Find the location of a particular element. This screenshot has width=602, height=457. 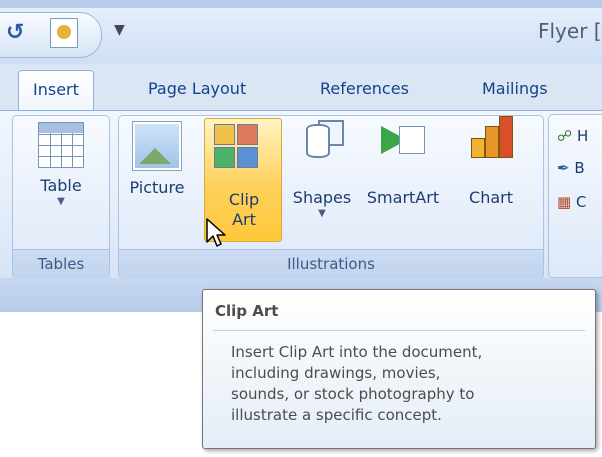

bookmark-icon: ✒ is located at coordinates (563, 168).